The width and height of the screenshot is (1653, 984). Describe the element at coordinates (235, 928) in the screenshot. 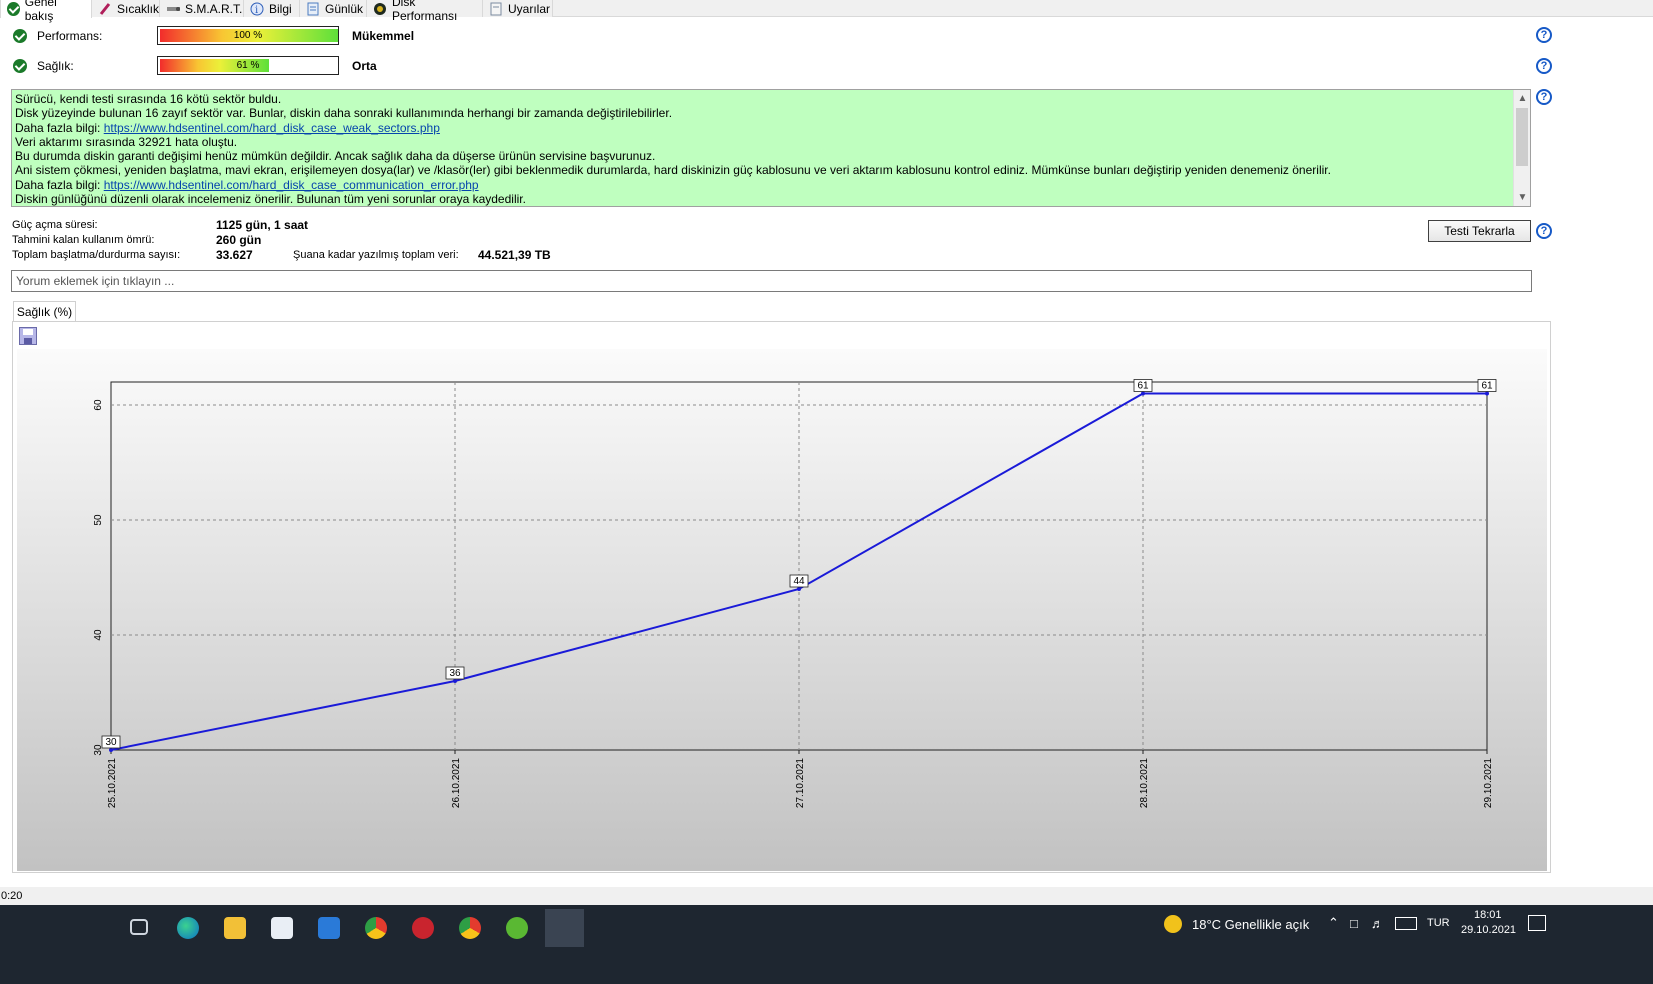

I see `file-explorer-icon` at that location.